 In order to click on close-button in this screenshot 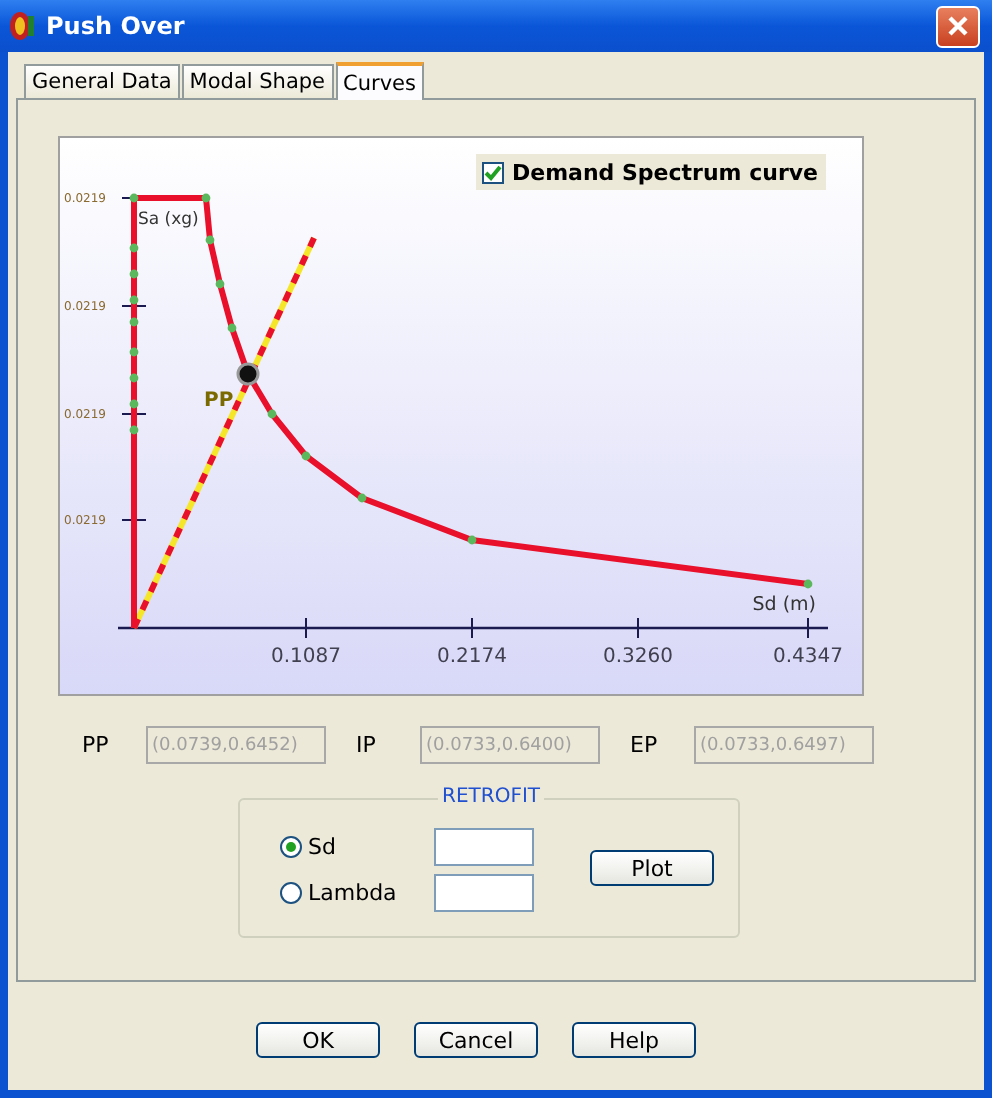, I will do `click(958, 26)`.